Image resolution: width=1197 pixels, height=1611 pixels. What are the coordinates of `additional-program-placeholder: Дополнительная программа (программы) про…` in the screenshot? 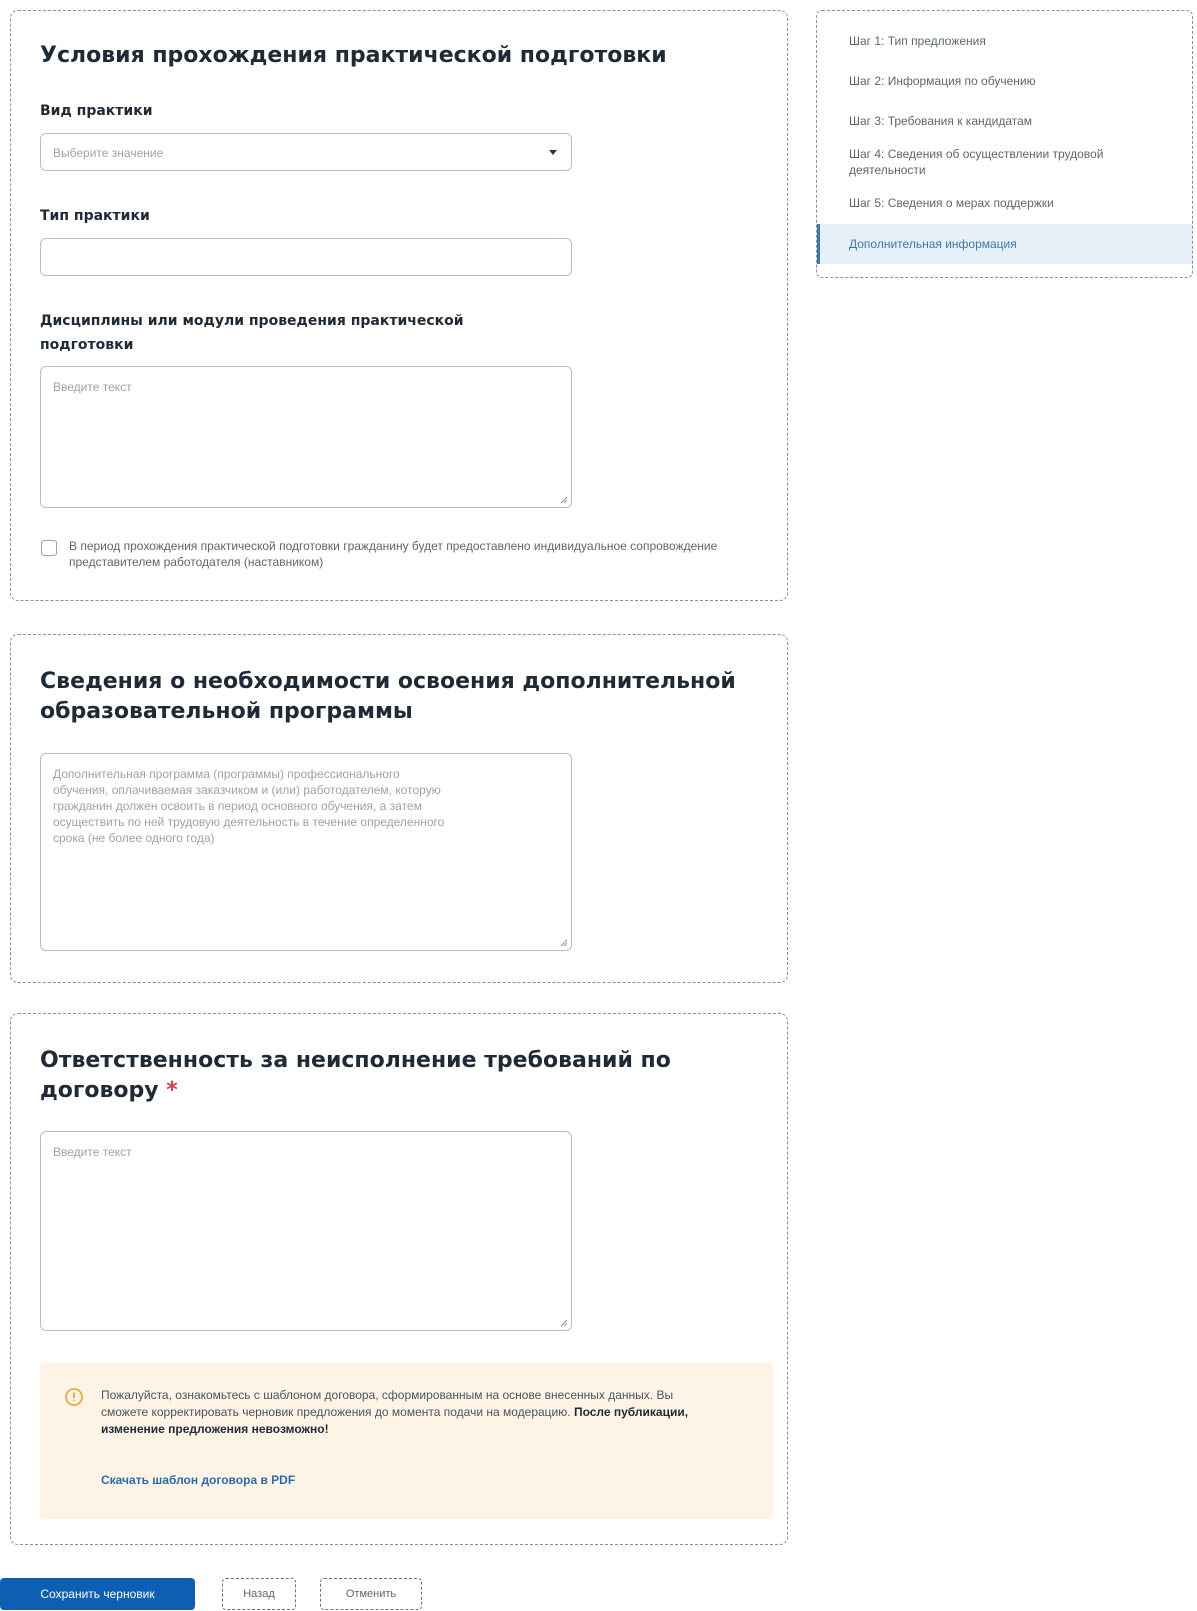 It's located at (249, 806).